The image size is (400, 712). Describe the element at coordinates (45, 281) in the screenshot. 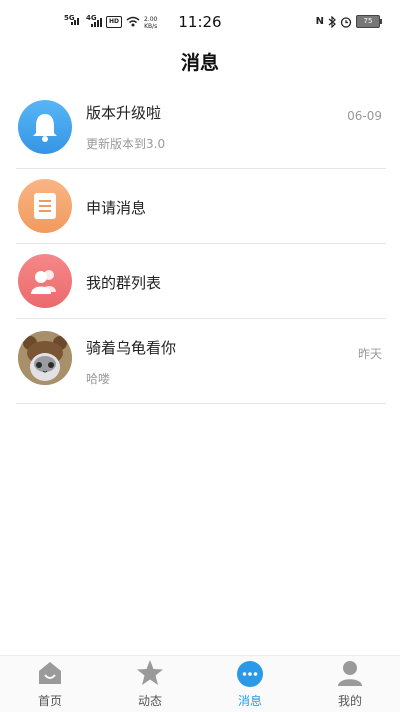

I see `group-icon` at that location.